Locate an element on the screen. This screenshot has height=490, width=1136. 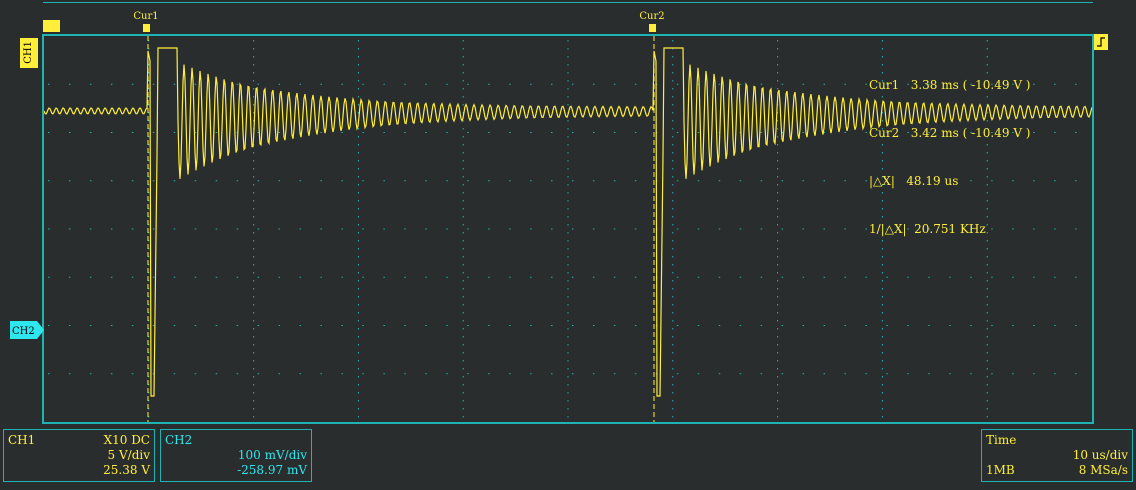
ch1-info-panel: CH1 X10 DC 5 V/div 25.38 V is located at coordinates (79, 455).